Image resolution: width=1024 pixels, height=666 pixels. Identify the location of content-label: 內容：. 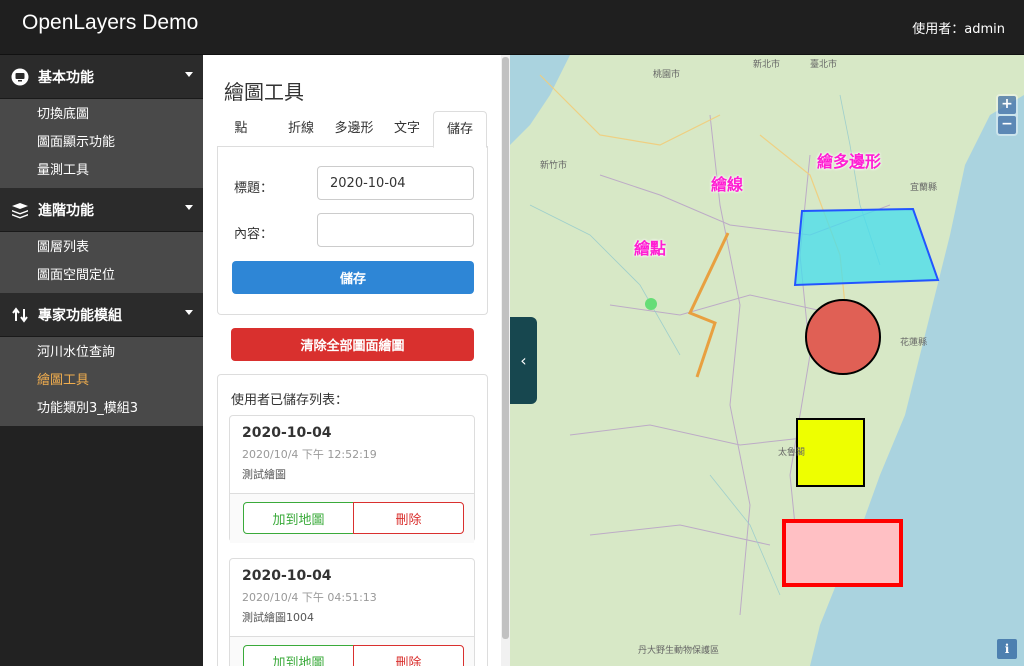
(254, 234).